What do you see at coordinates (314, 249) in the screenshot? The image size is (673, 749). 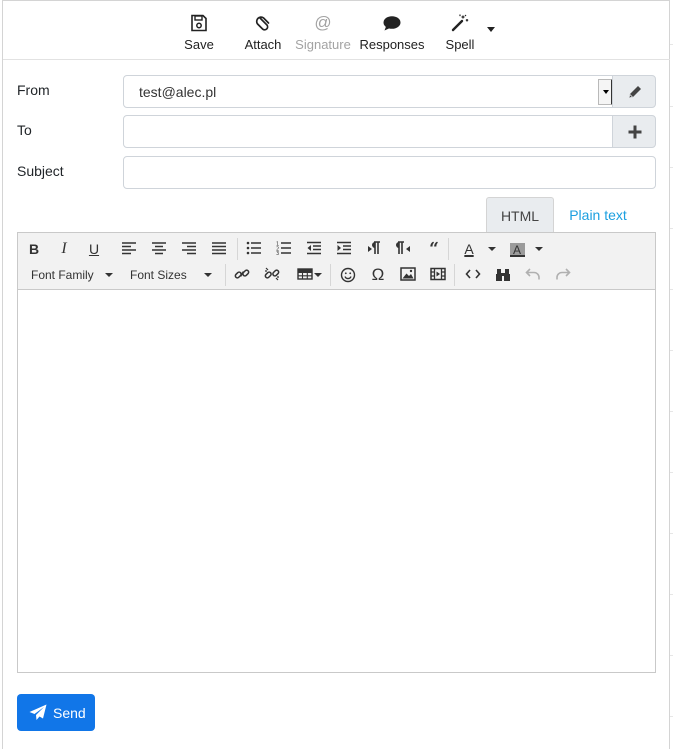 I see `outdent-icon` at bounding box center [314, 249].